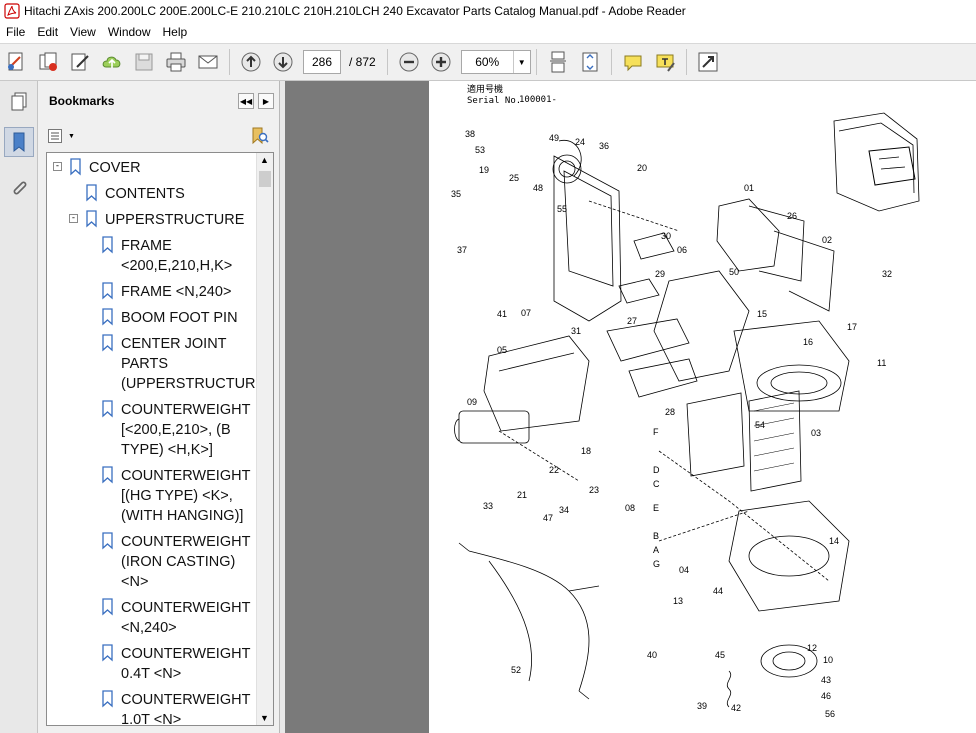 This screenshot has height=733, width=976. I want to click on part-callout: 41, so click(502, 314).